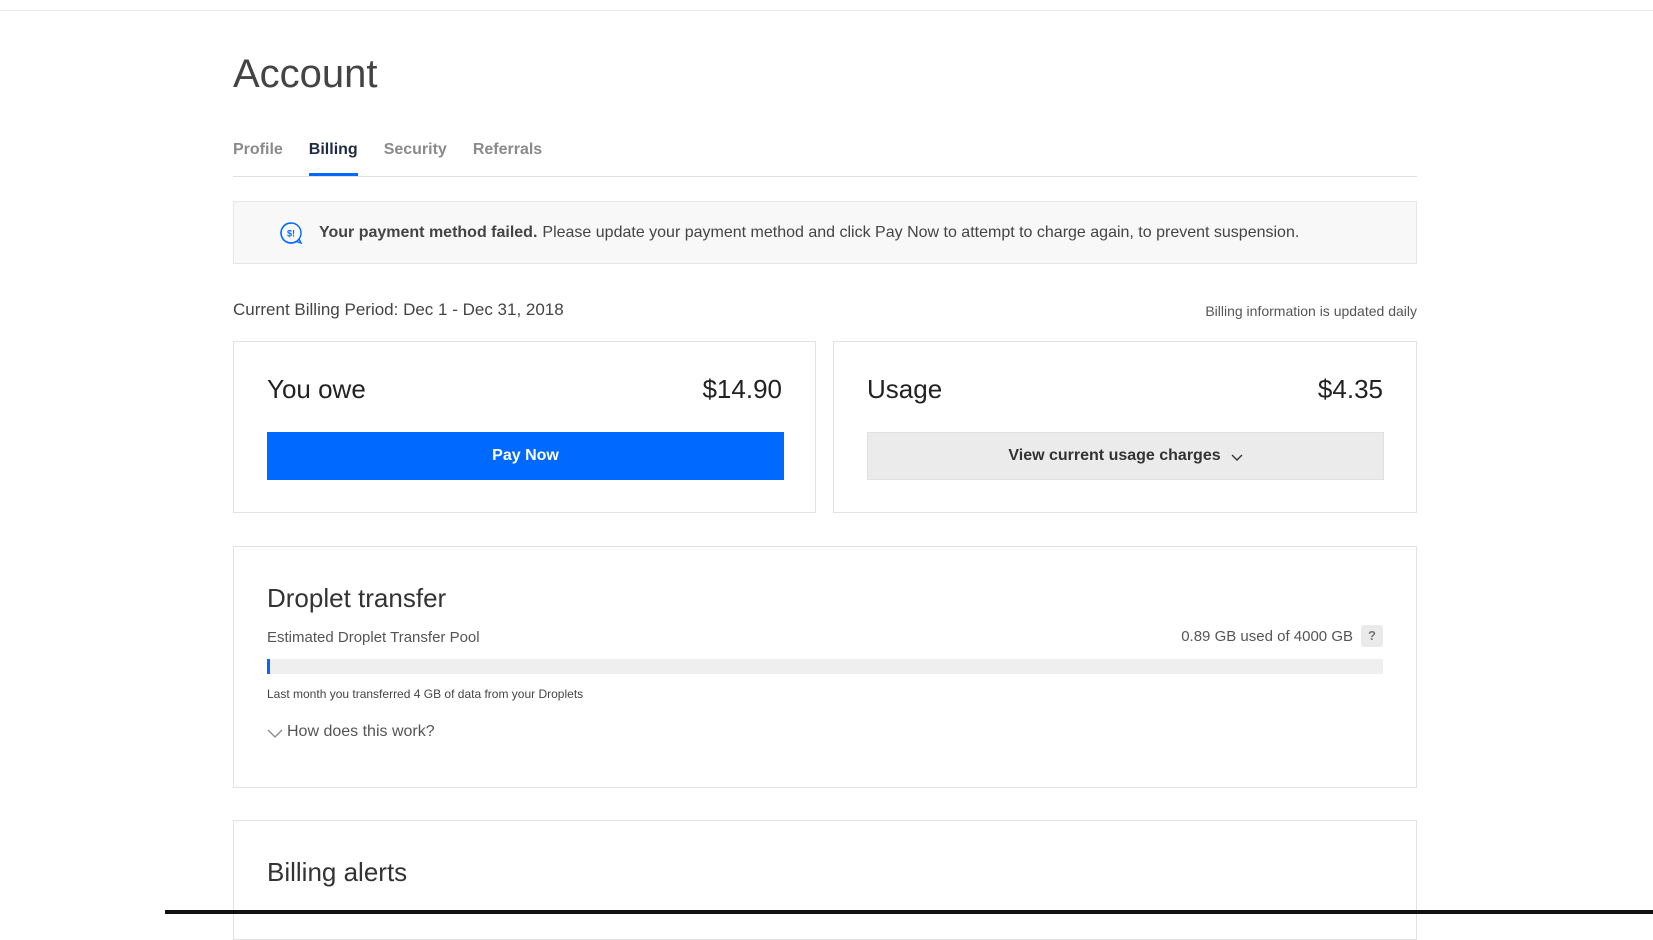 The width and height of the screenshot is (1653, 940). Describe the element at coordinates (524, 427) in the screenshot. I see `you-owe-card: You owe $14.90 Pay Now` at that location.